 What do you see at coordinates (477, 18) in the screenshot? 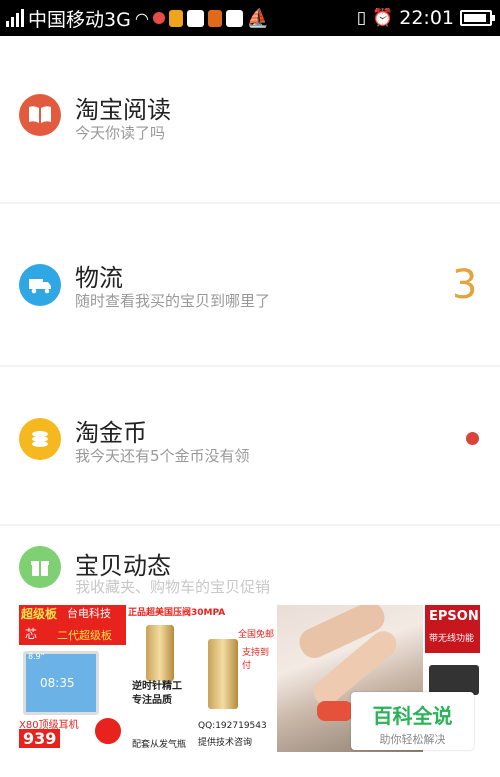
I see `battery-icon` at bounding box center [477, 18].